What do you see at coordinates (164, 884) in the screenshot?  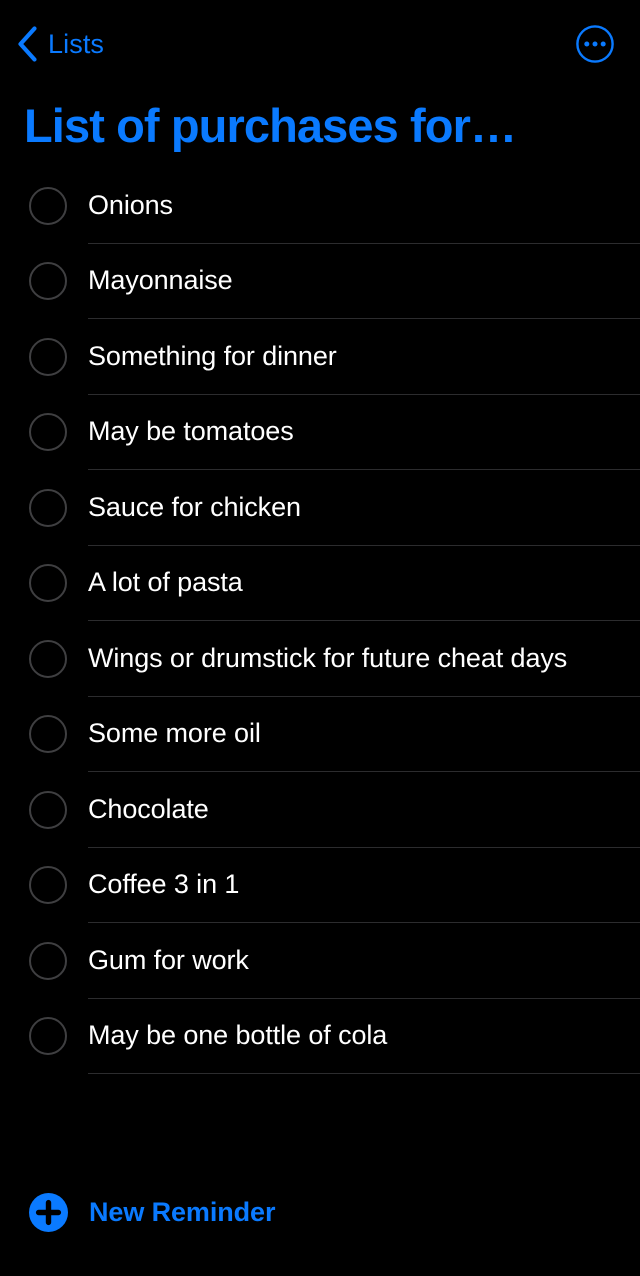 I see `reminder-title: Coffee 3 in 1` at bounding box center [164, 884].